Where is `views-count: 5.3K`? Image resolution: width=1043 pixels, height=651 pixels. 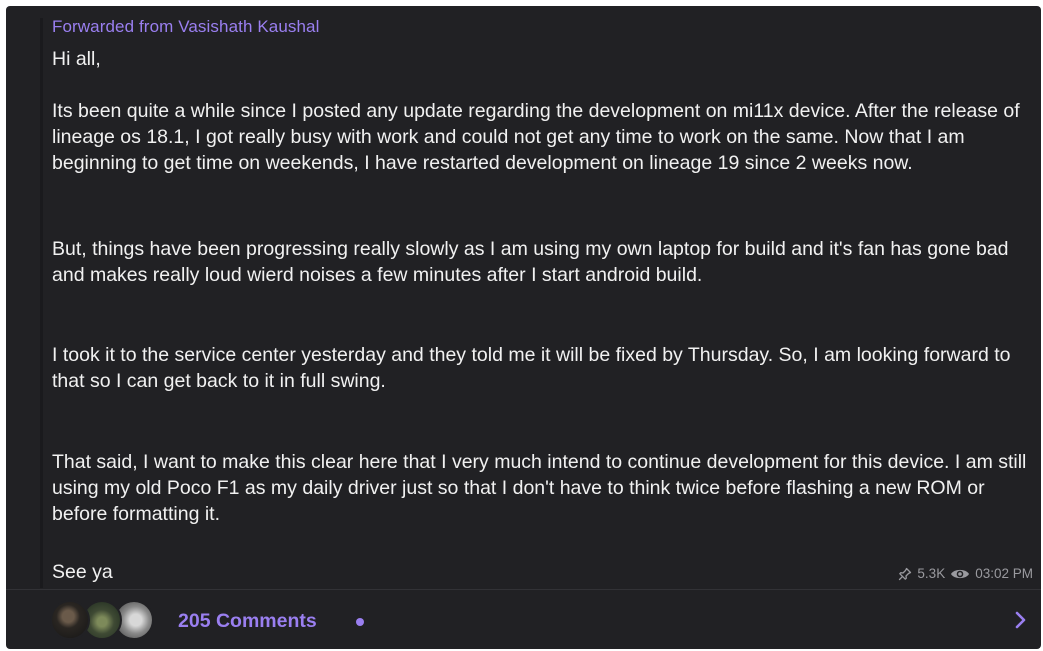 views-count: 5.3K is located at coordinates (931, 573).